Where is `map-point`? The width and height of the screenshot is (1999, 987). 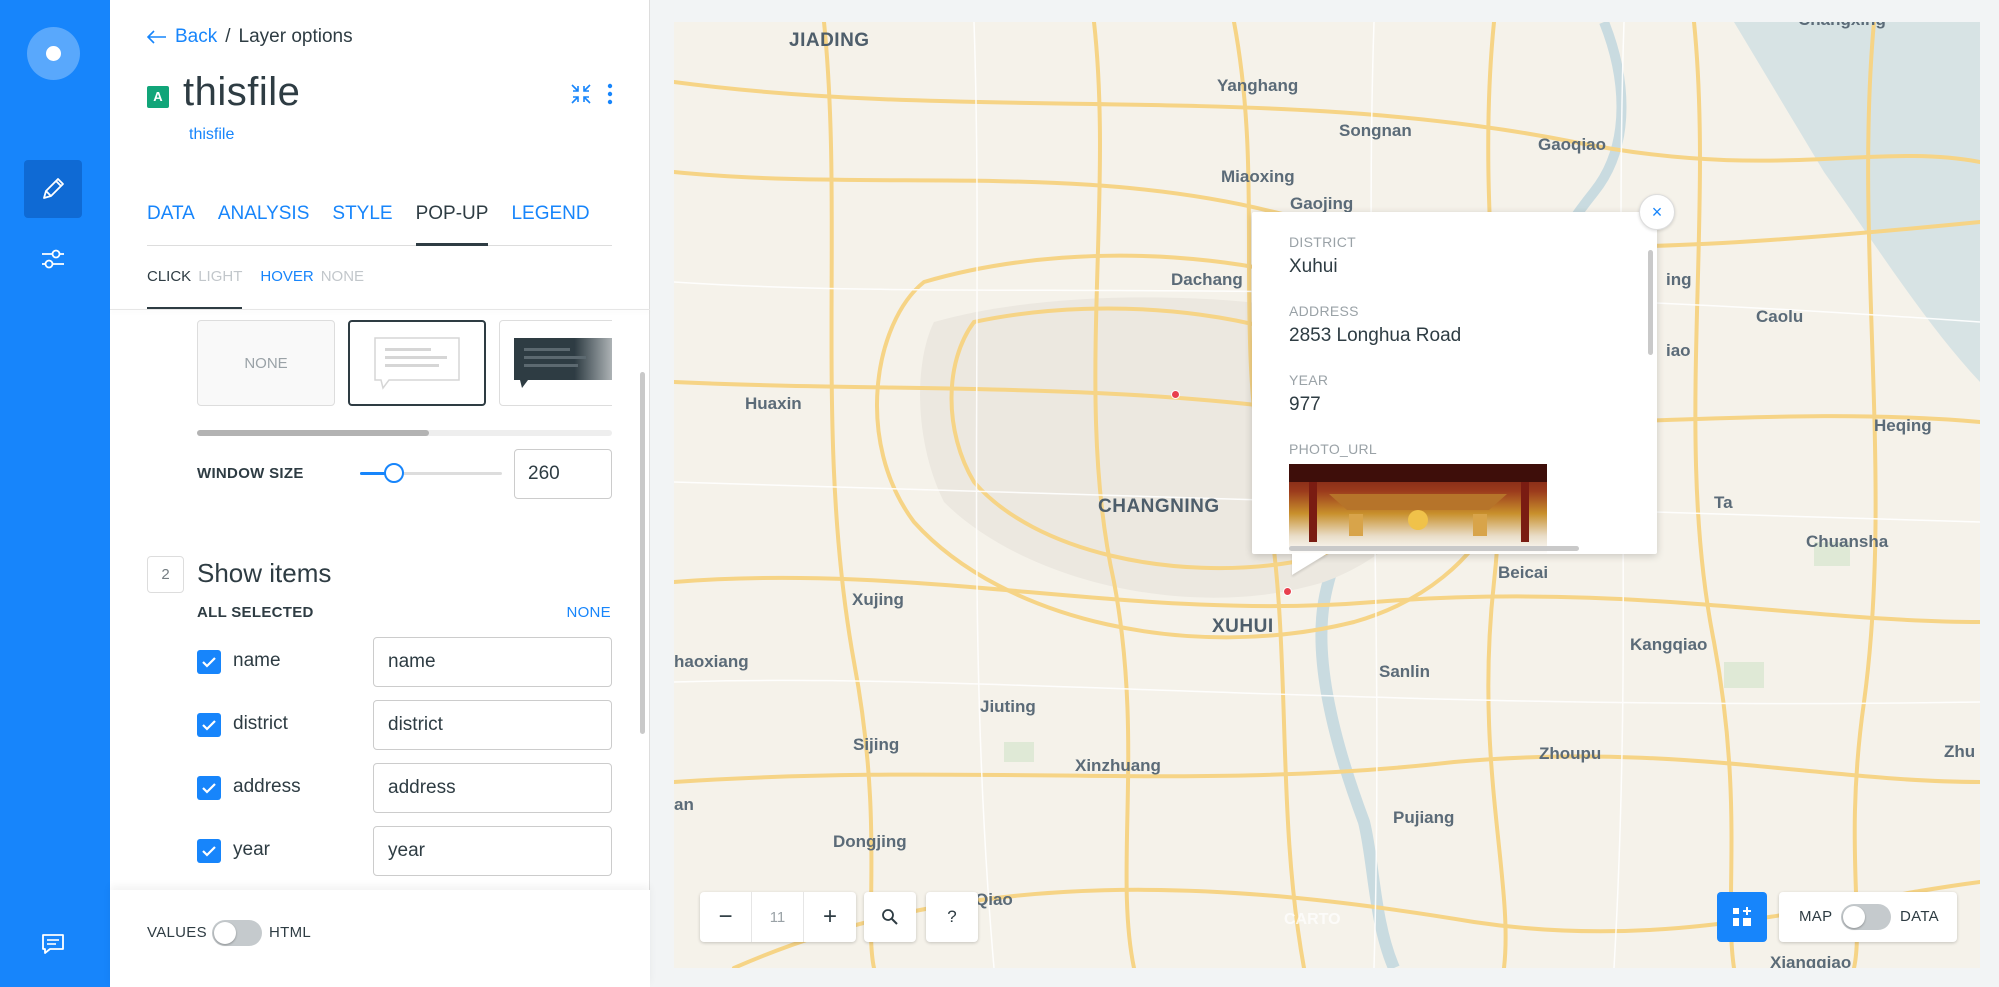
map-point is located at coordinates (1175, 394).